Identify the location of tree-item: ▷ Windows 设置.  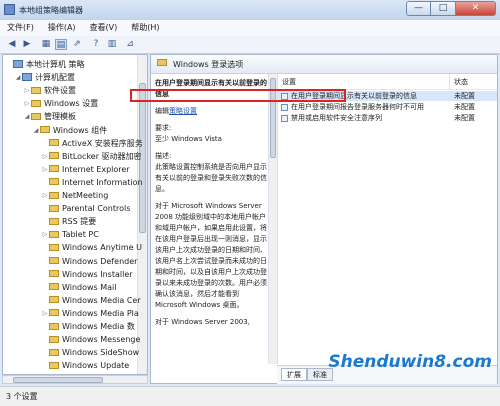
(60, 103).